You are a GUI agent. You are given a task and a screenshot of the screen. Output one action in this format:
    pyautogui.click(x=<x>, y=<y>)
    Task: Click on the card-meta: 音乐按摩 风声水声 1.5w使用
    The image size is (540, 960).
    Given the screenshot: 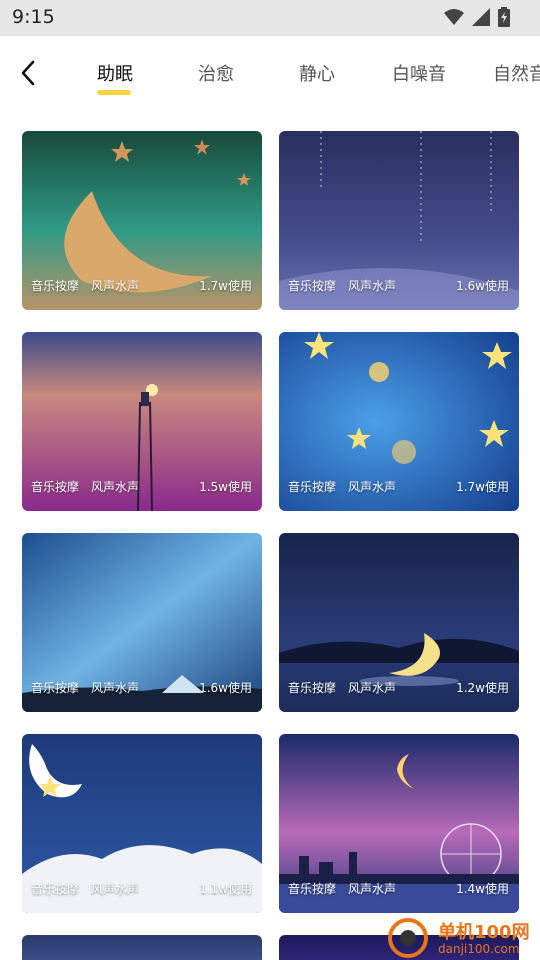 What is the action you would take?
    pyautogui.click(x=141, y=486)
    